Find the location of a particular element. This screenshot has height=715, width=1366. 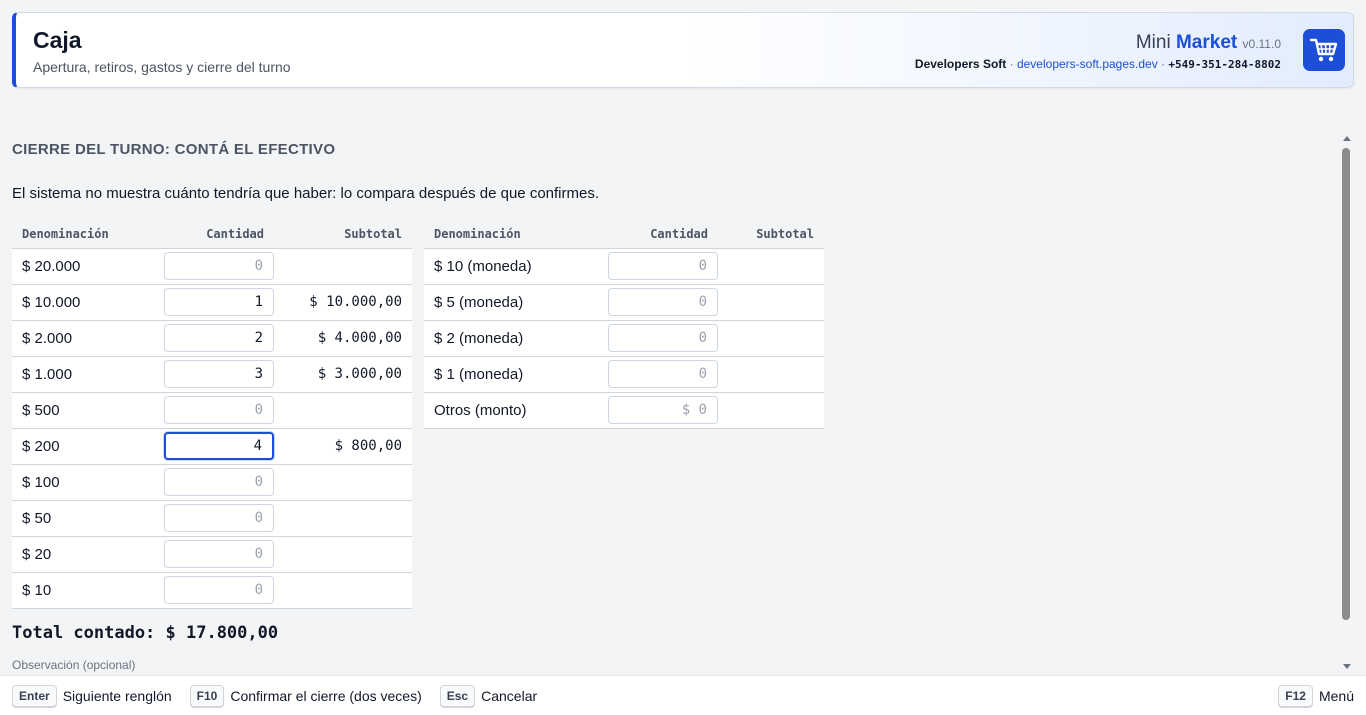

table-row: Otros (monto) is located at coordinates (624, 410).